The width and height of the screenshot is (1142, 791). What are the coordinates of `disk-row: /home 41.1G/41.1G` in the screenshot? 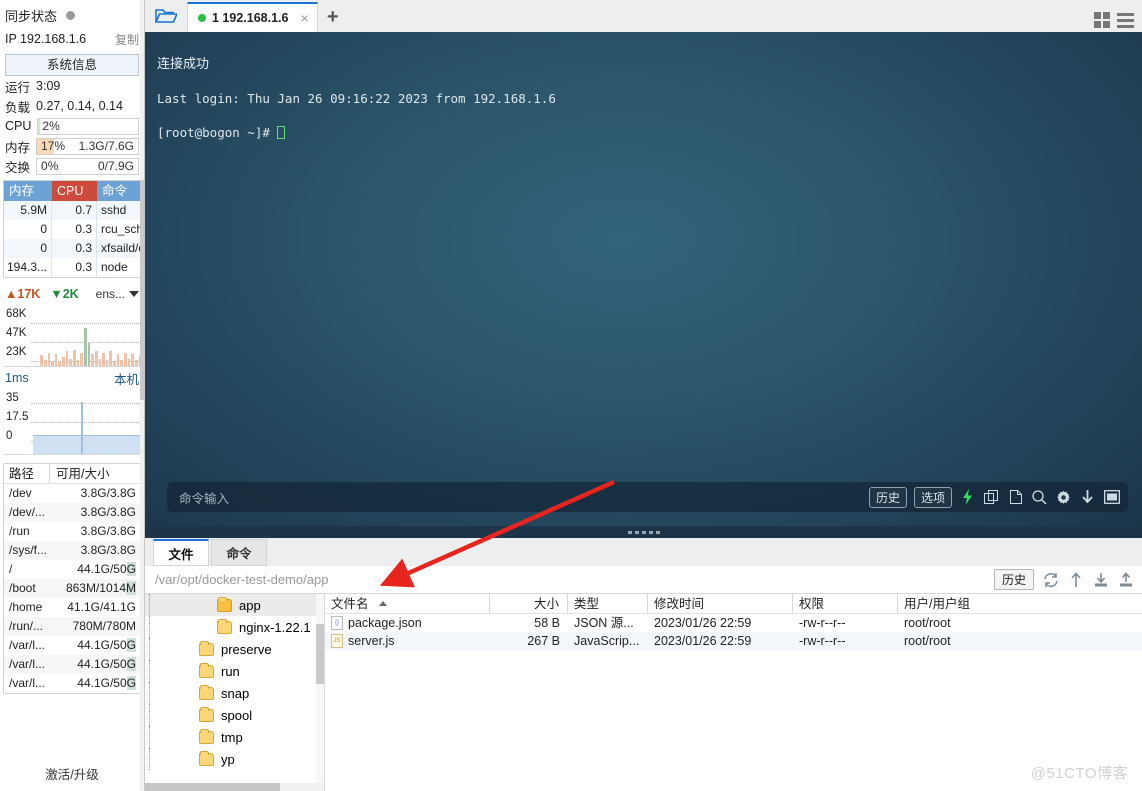 It's located at (72, 607).